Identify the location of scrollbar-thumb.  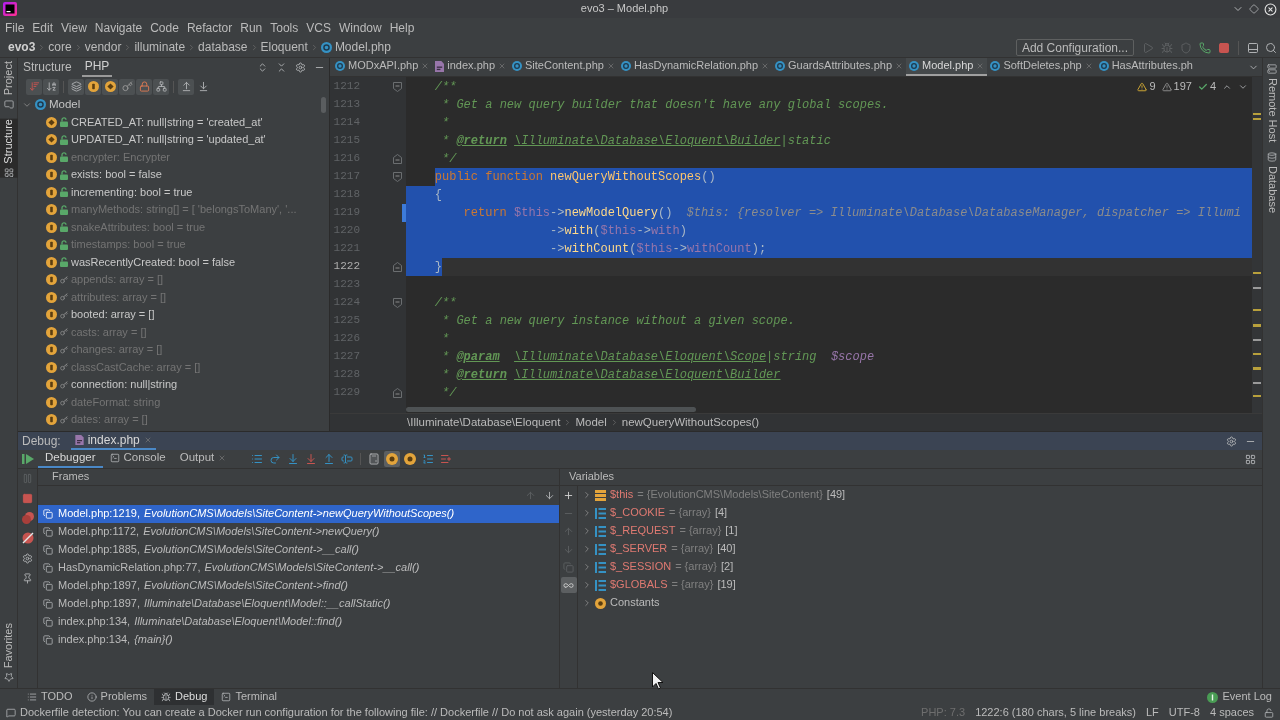
(323, 105).